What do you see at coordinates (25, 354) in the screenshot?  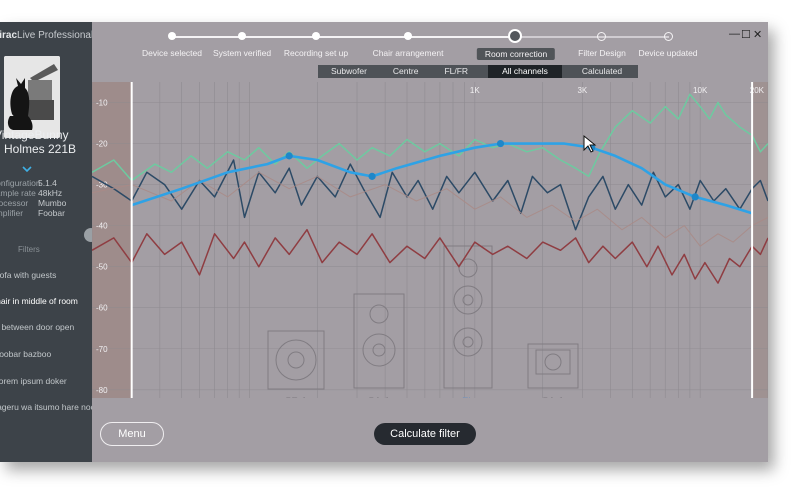 I see `filter-item: Foobar bazboo` at bounding box center [25, 354].